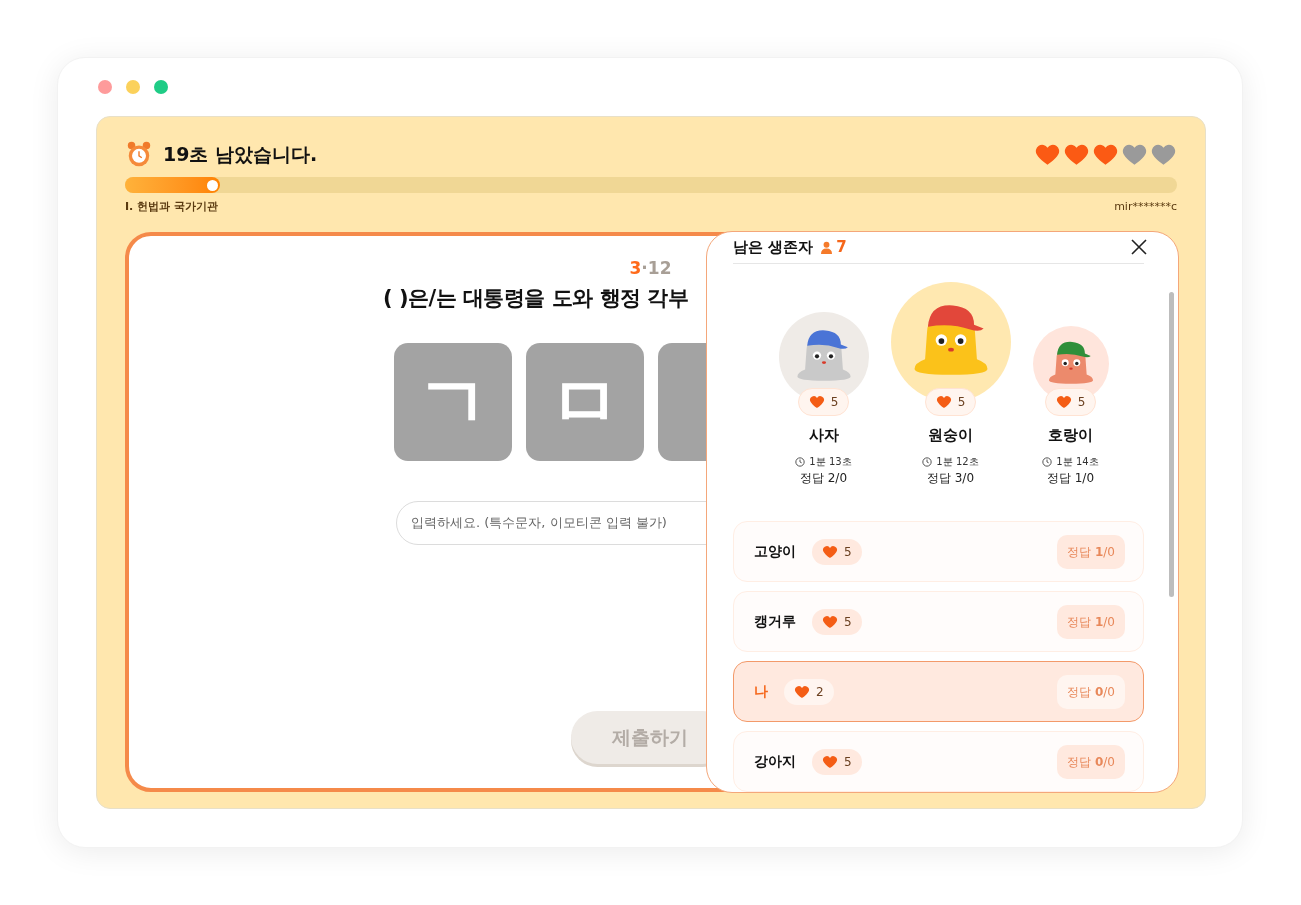 The height and width of the screenshot is (905, 1301). What do you see at coordinates (938, 551) in the screenshot?
I see `survivor-row: 고양이 5 정답 1/0` at bounding box center [938, 551].